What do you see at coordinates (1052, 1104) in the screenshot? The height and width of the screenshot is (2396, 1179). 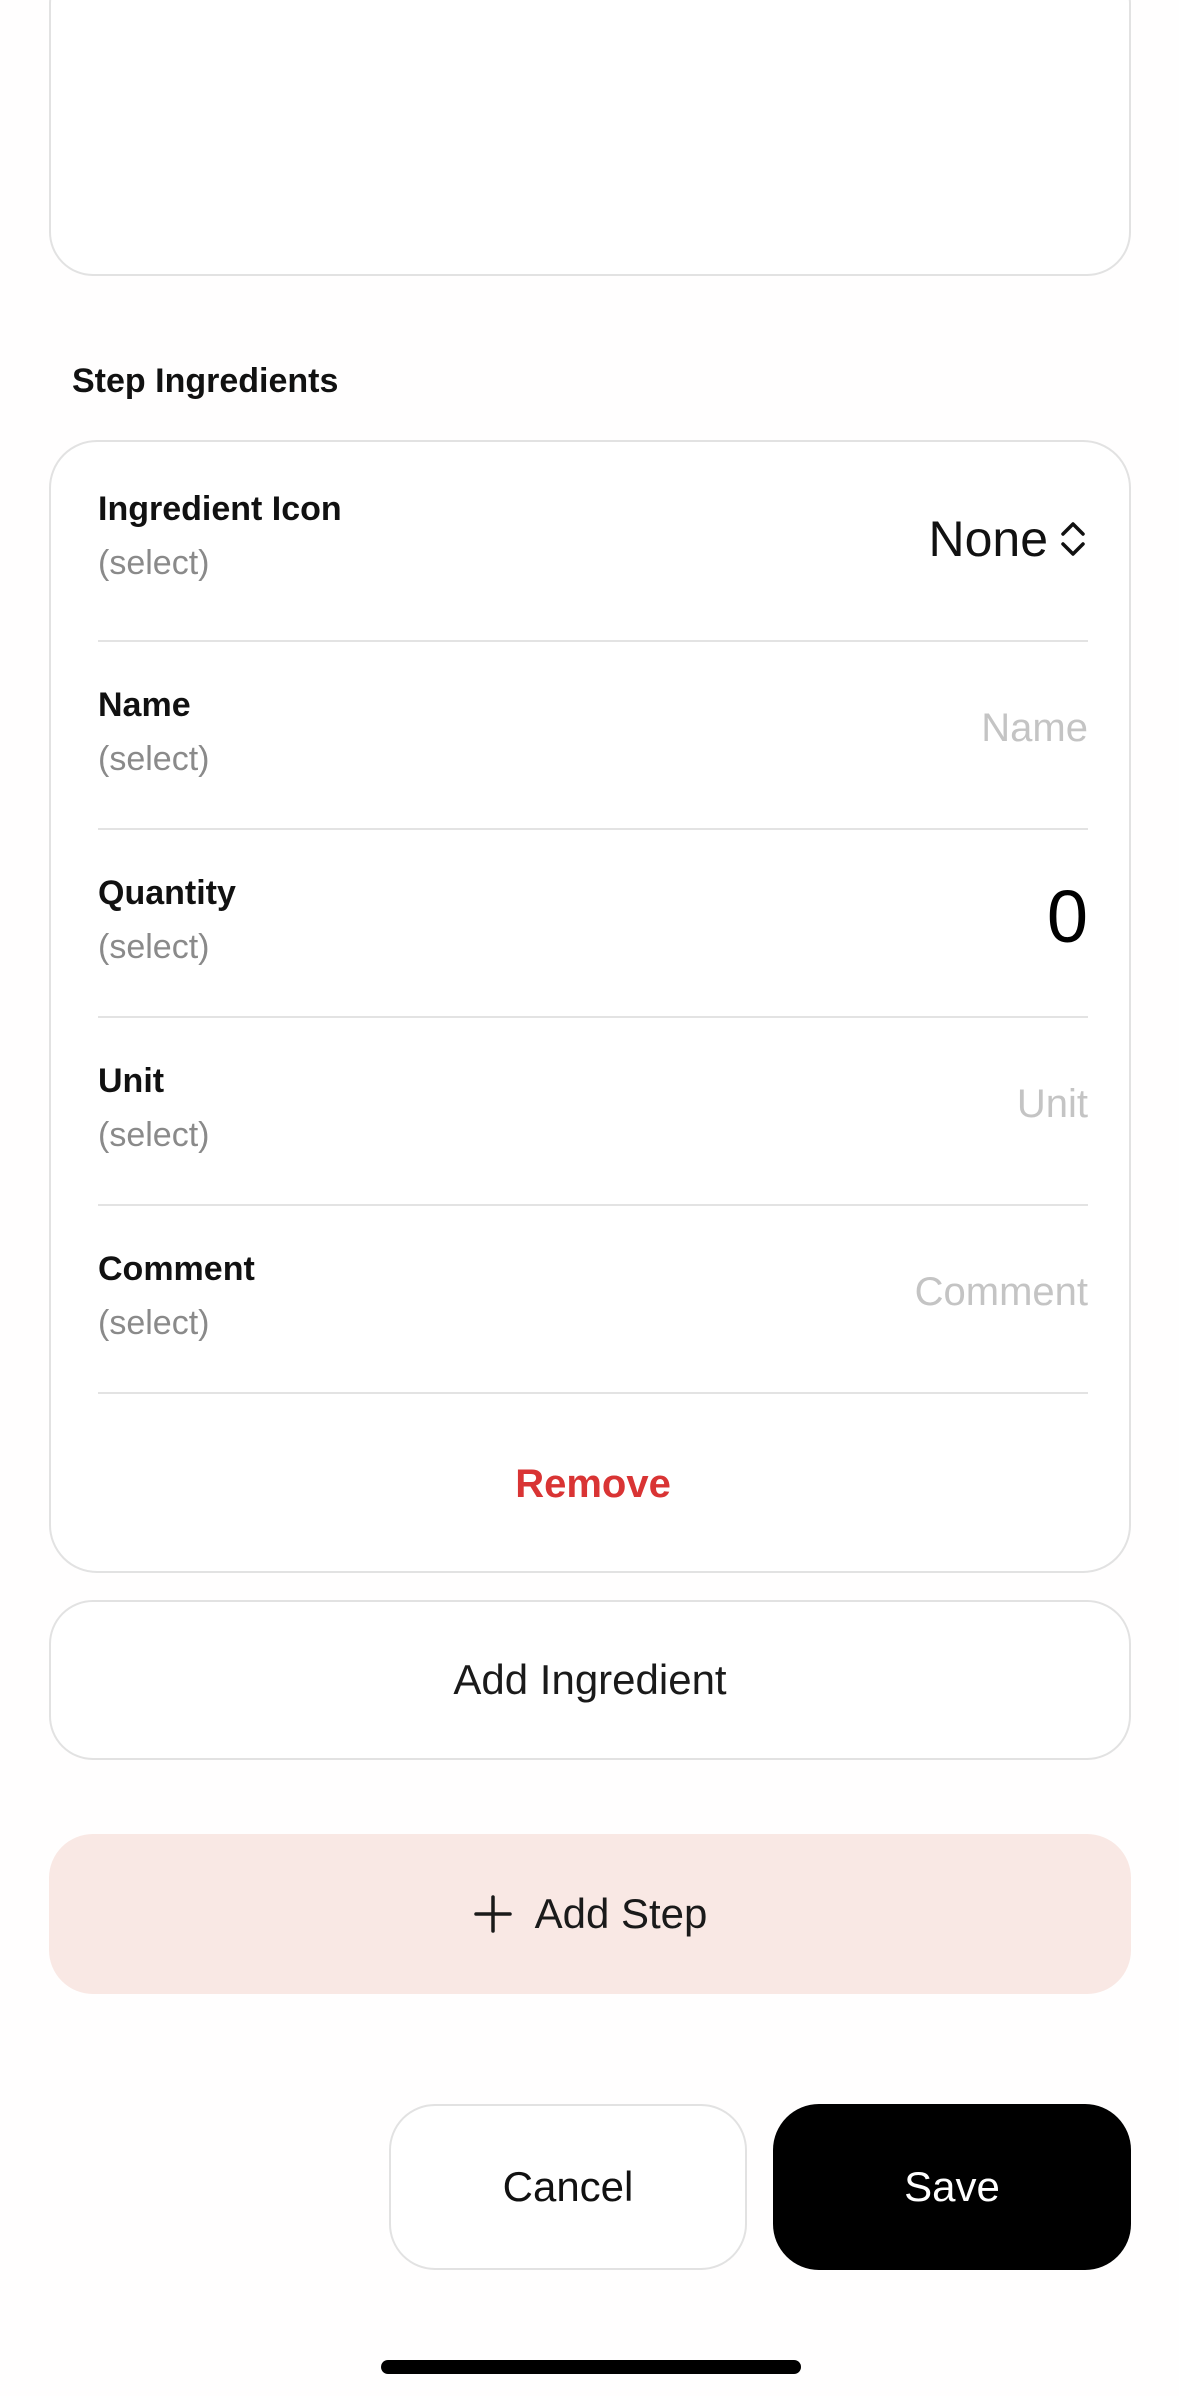 I see `unit-input: Unit` at bounding box center [1052, 1104].